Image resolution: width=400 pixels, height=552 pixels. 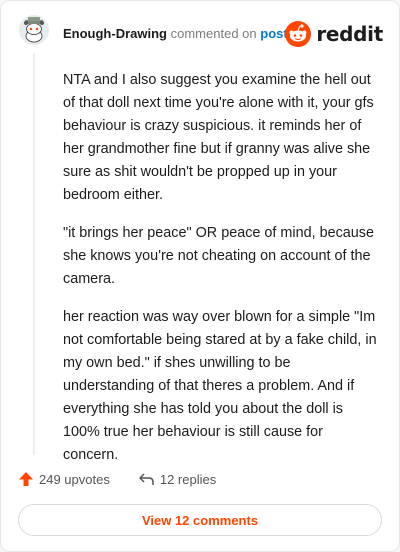 I want to click on avatar-icon, so click(x=34, y=30).